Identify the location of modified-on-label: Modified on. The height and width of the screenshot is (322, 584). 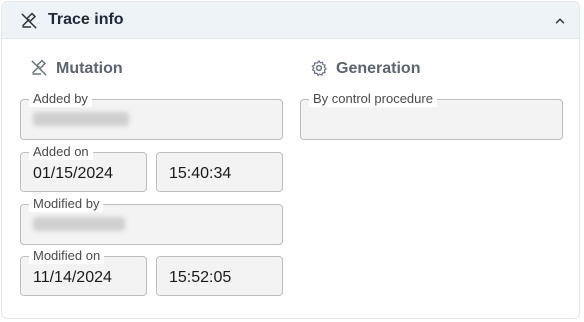
(67, 256).